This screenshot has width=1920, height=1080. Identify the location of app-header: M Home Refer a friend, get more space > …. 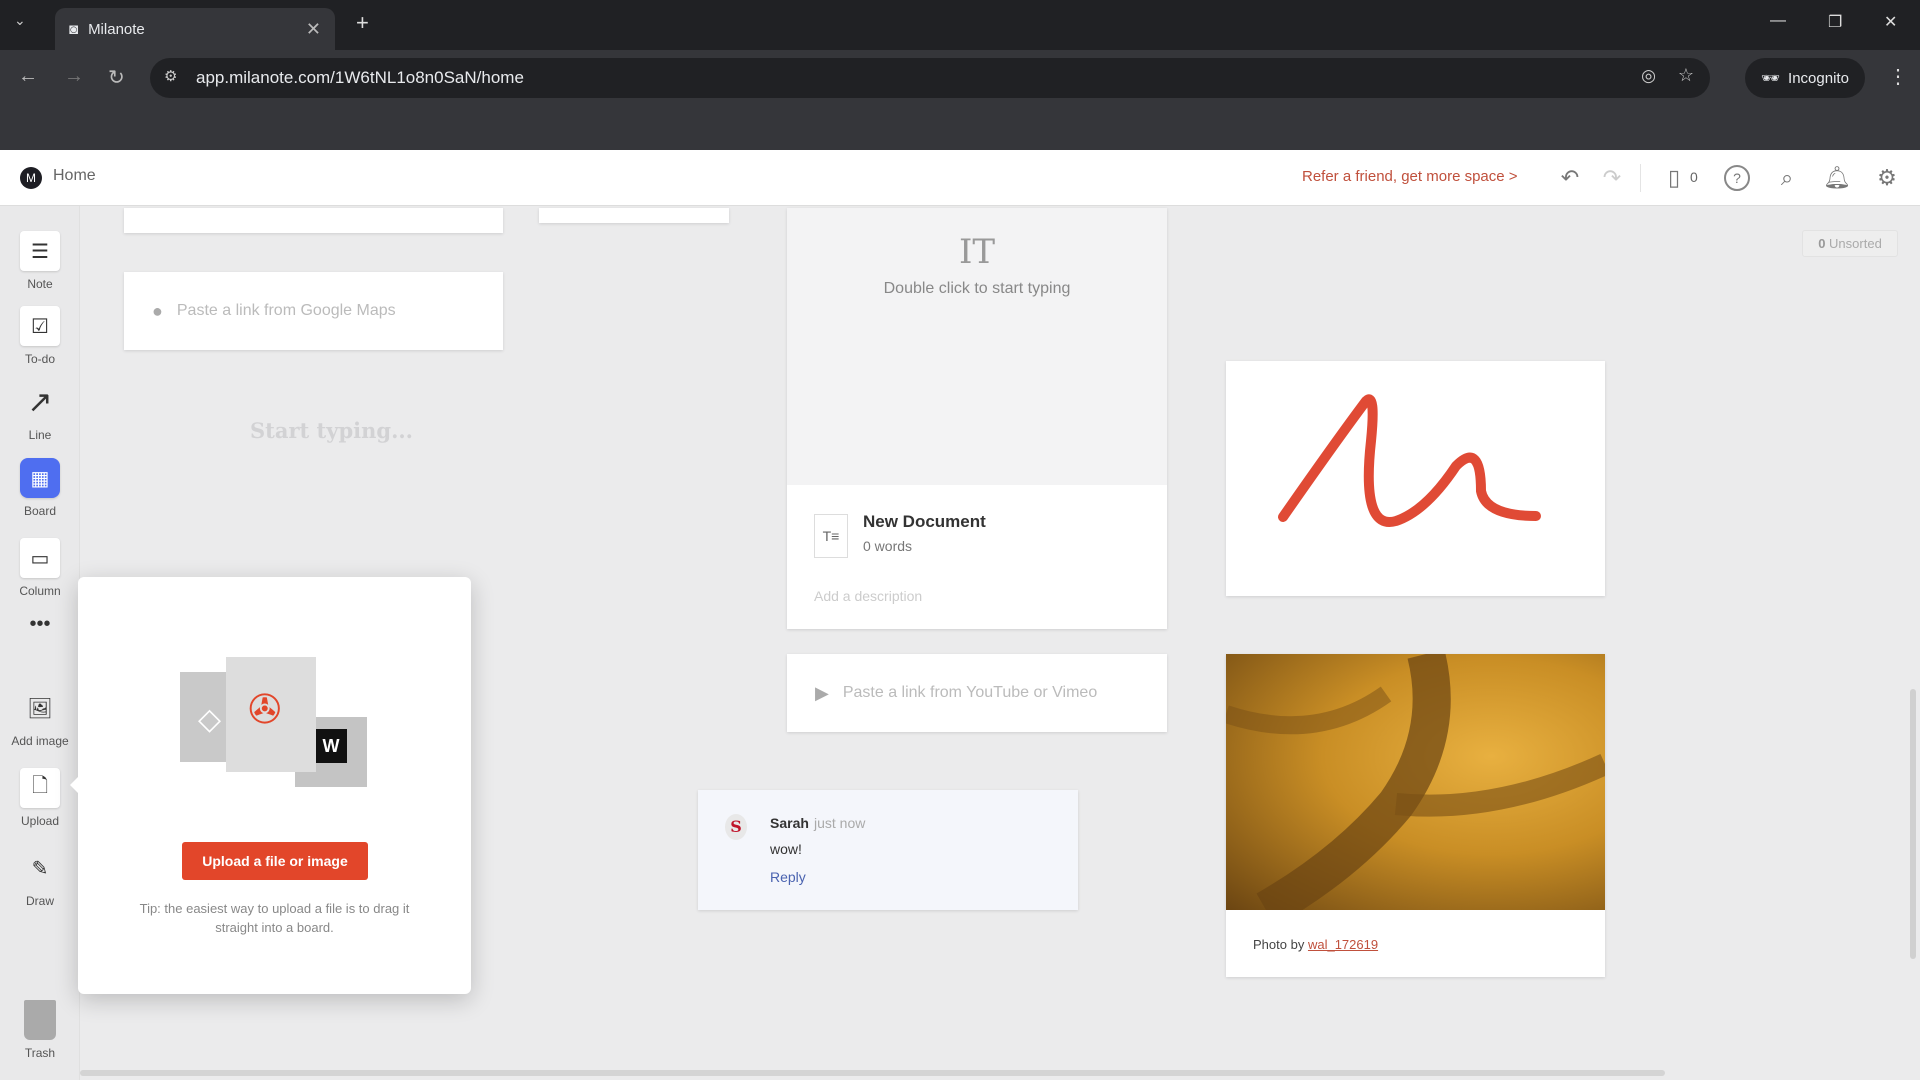
(960, 178).